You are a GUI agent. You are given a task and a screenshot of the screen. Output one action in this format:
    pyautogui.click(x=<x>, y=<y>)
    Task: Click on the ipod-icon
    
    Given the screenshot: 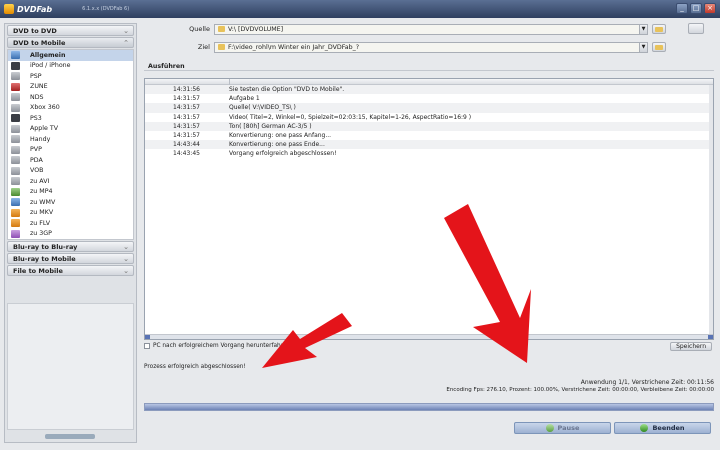 What is the action you would take?
    pyautogui.click(x=15, y=65)
    